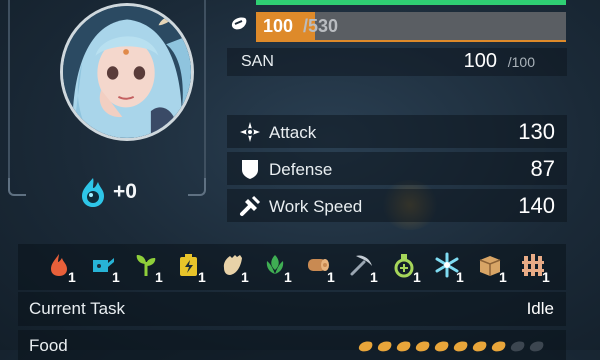 The image size is (600, 360). Describe the element at coordinates (194, 269) in the screenshot. I see `work-electricity: 1` at that location.